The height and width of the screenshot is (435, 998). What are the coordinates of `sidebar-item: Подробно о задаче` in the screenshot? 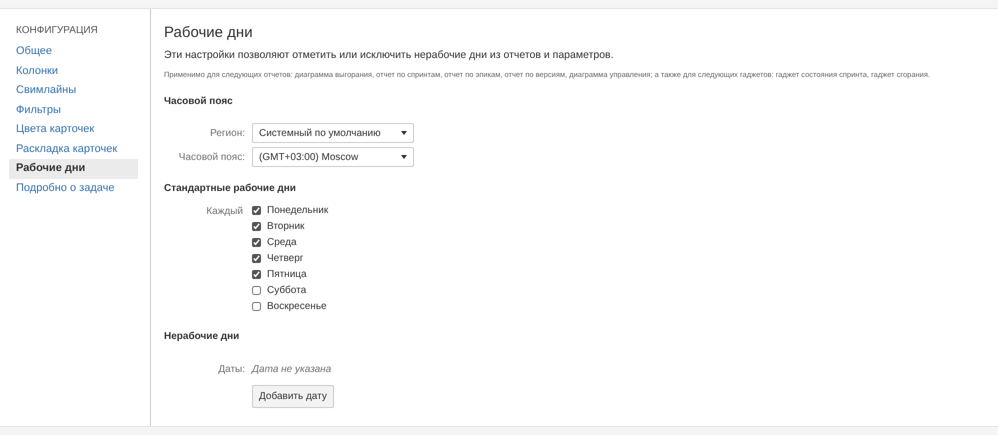 It's located at (73, 188).